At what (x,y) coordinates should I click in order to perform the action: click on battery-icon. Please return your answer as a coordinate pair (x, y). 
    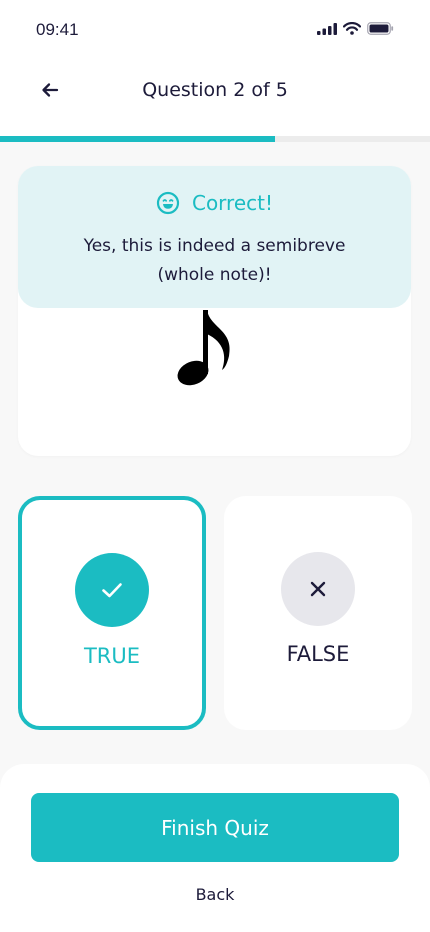
    Looking at the image, I should click on (380, 28).